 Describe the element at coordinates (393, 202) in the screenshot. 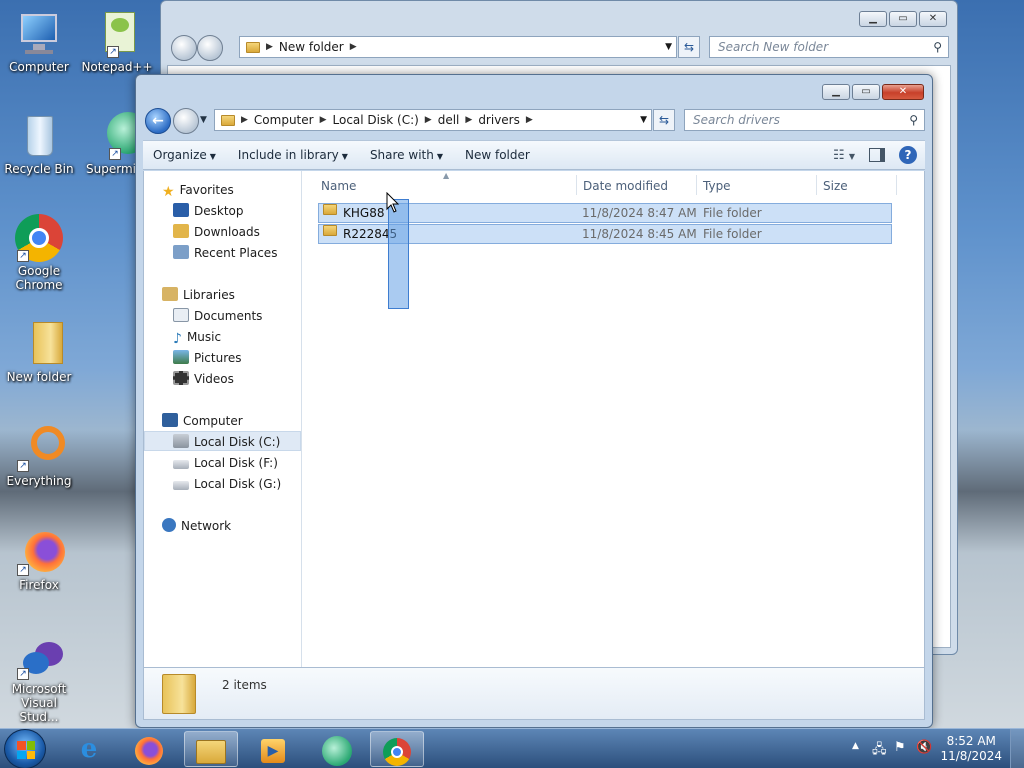

I see `mouse-pointer-icon` at that location.